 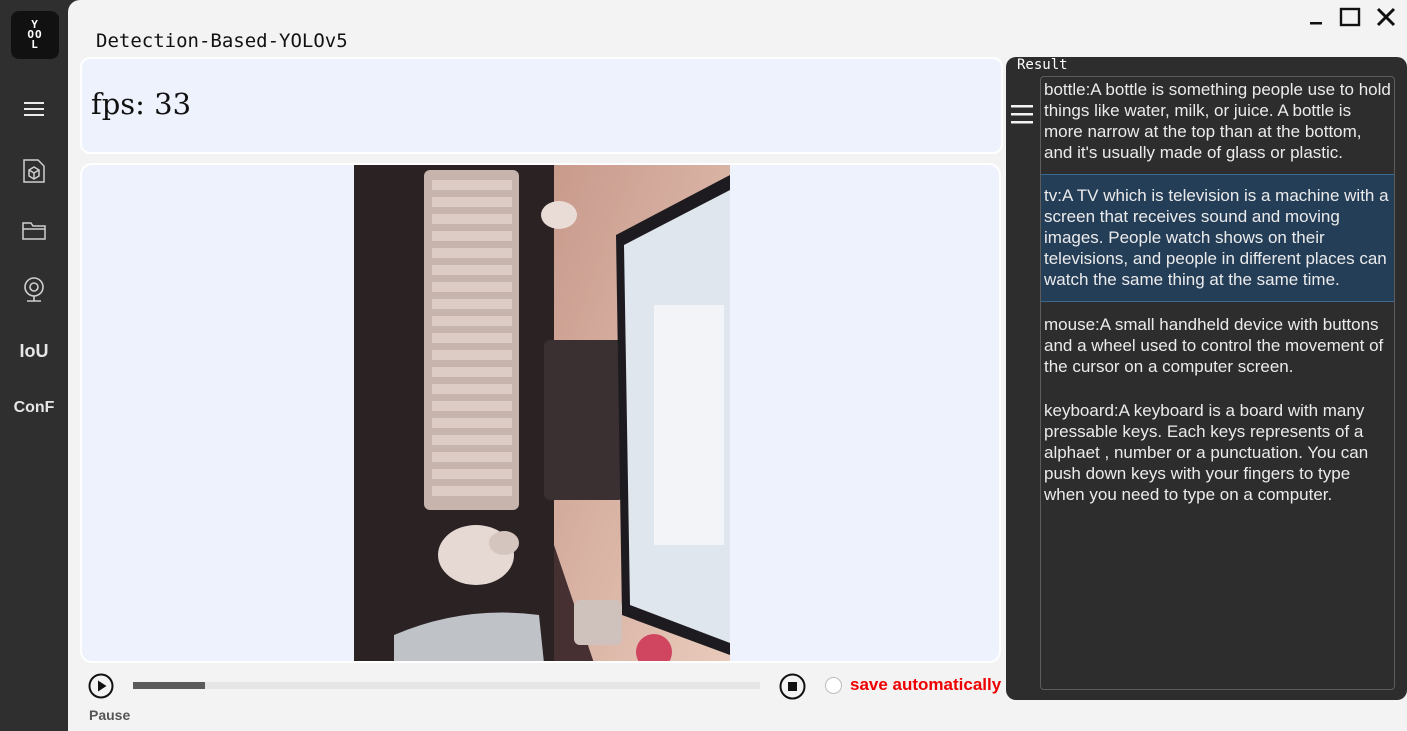 I want to click on cube-file-icon, so click(x=34, y=171).